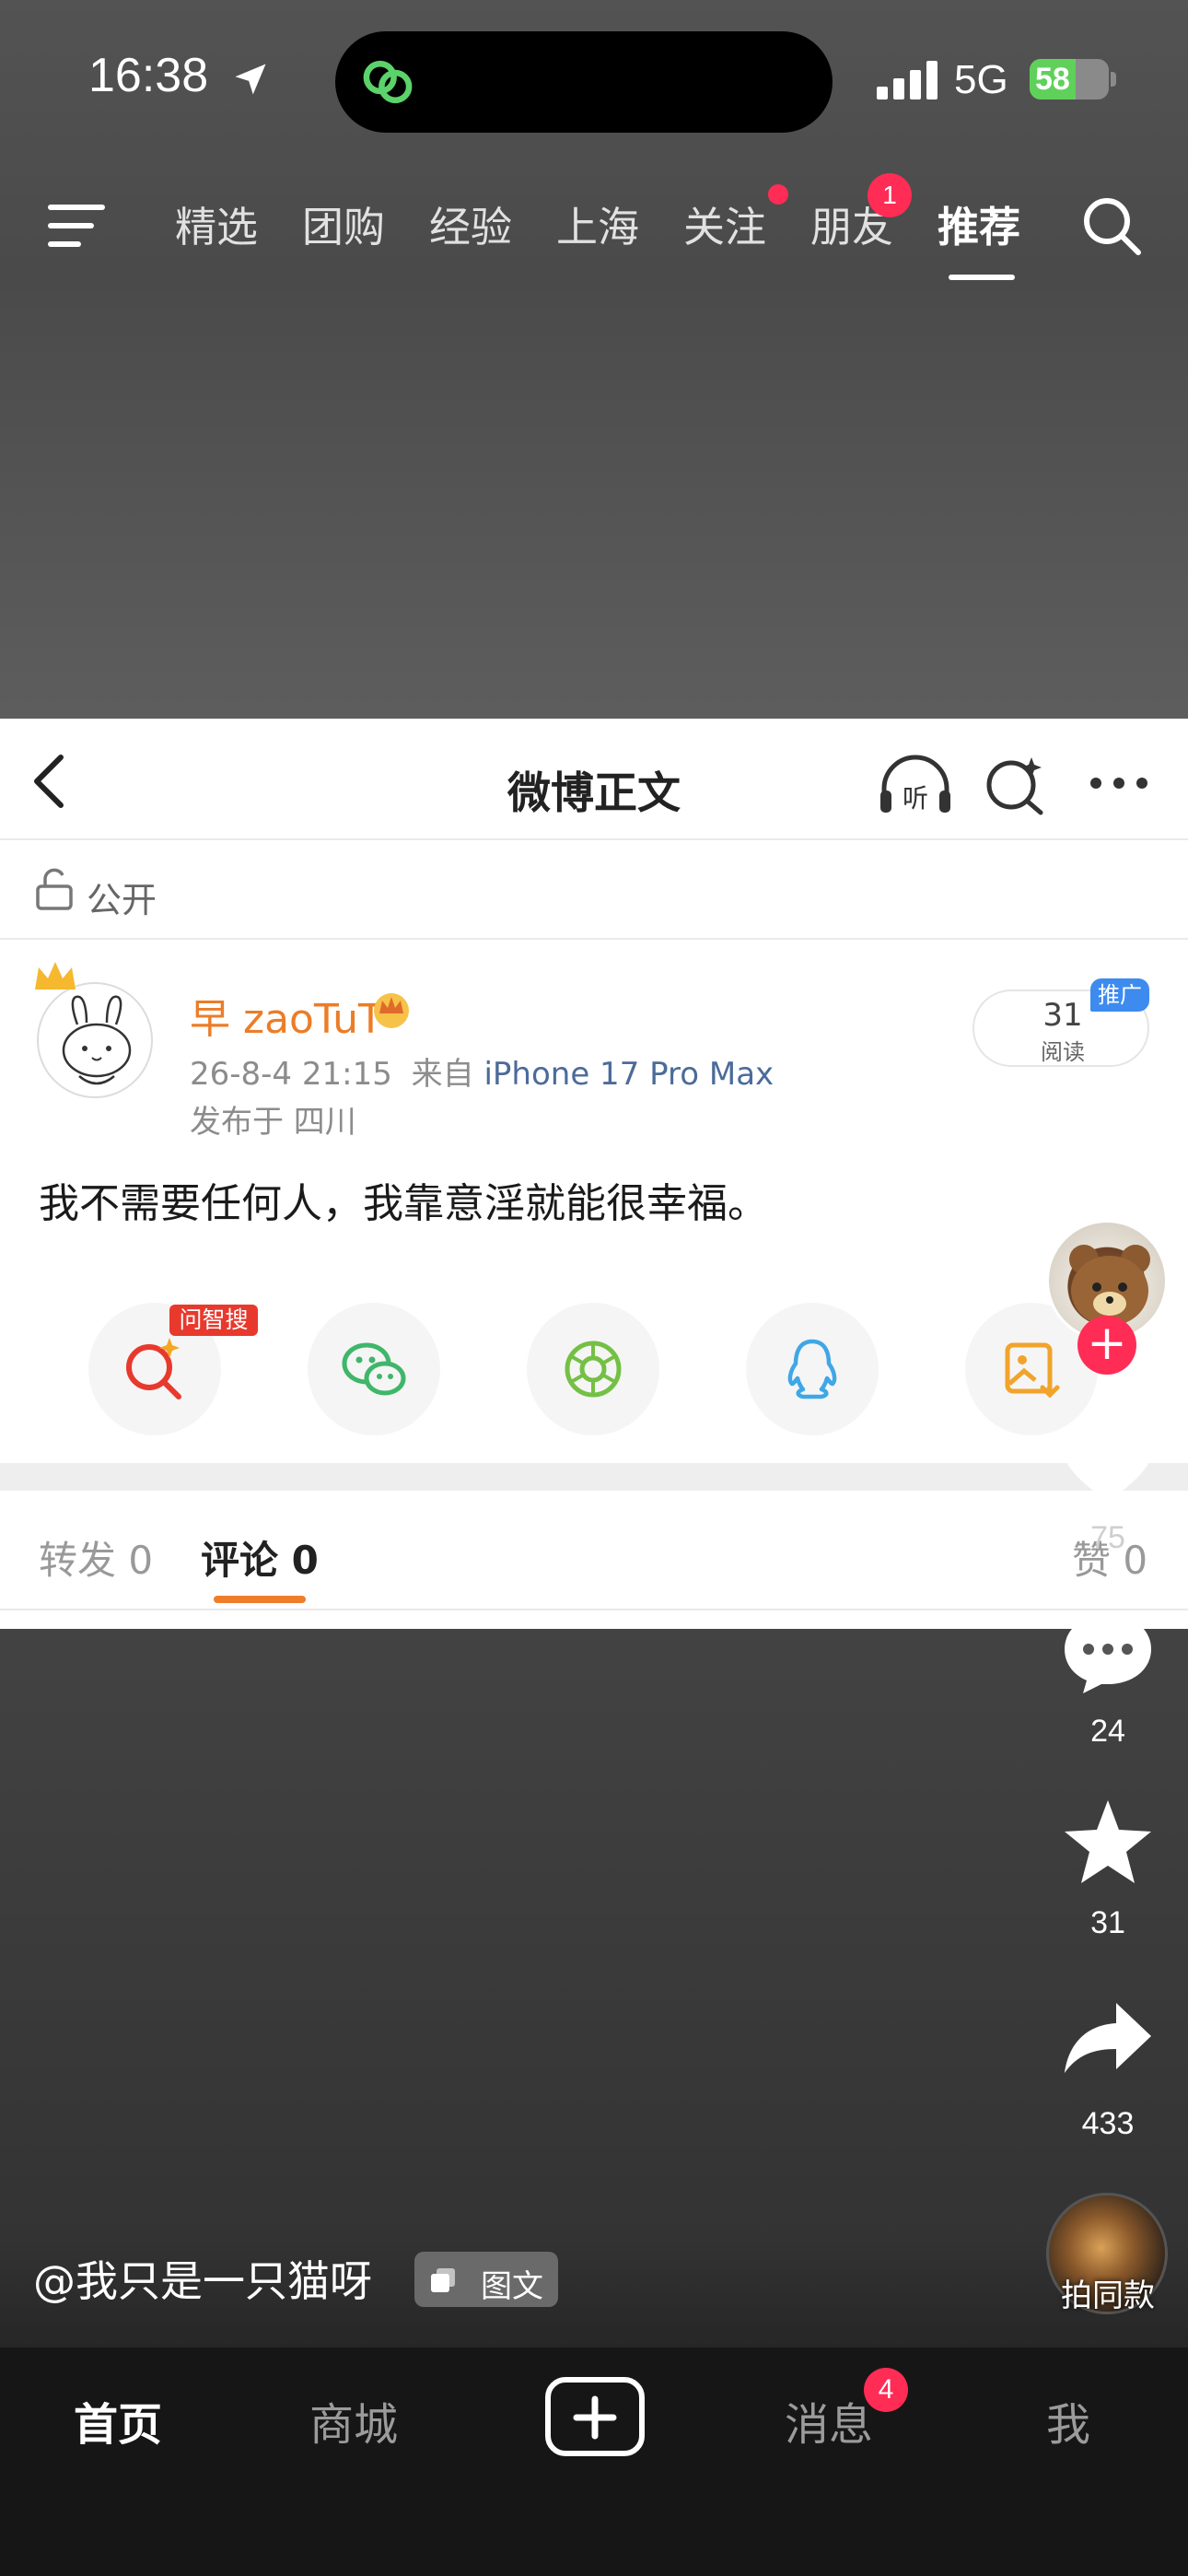  I want to click on avatar, so click(95, 1040).